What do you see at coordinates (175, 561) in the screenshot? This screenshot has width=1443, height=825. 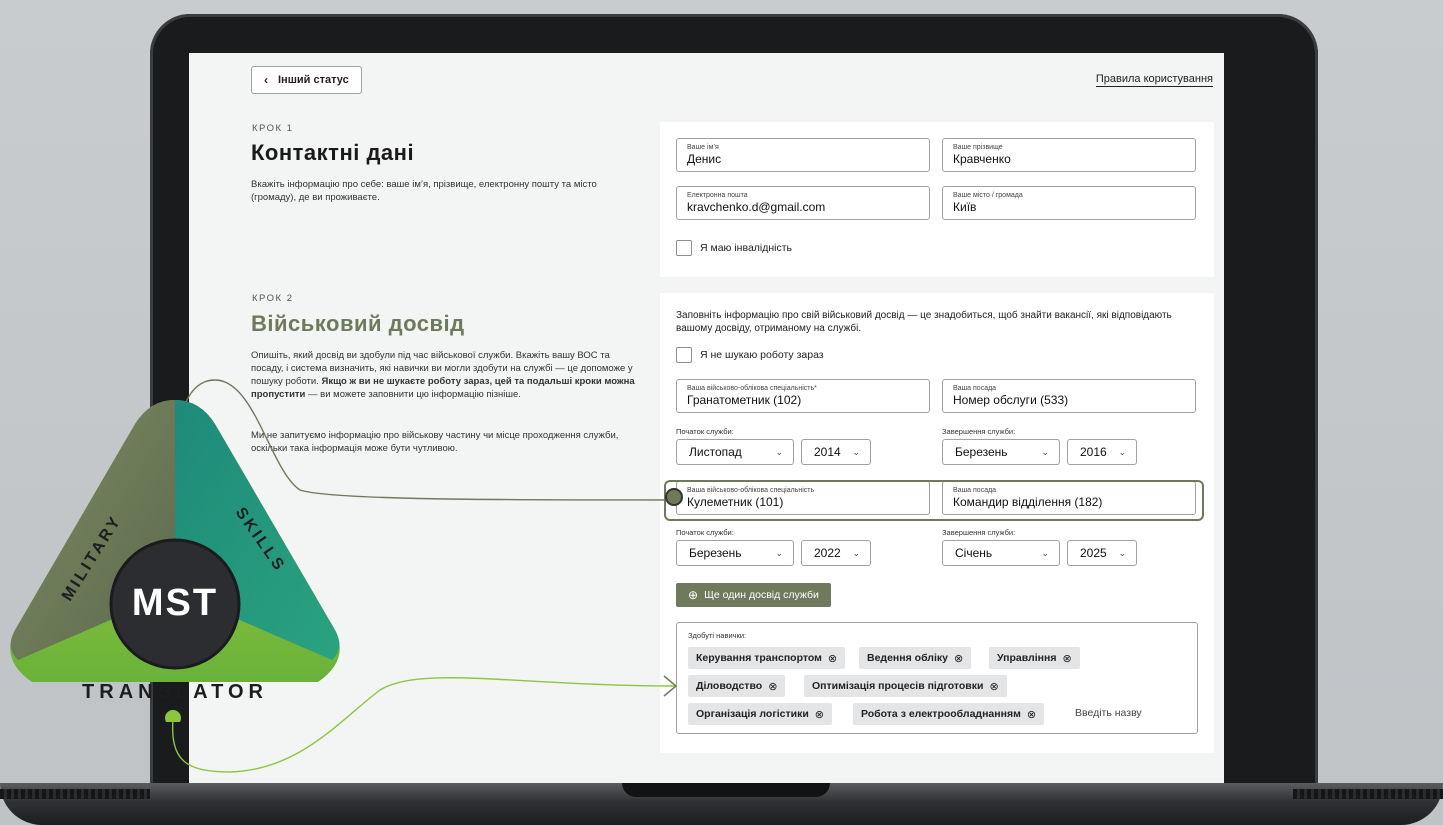 I see `mst-logo: MST MILITARY SKILLS TRANSLATOR` at bounding box center [175, 561].